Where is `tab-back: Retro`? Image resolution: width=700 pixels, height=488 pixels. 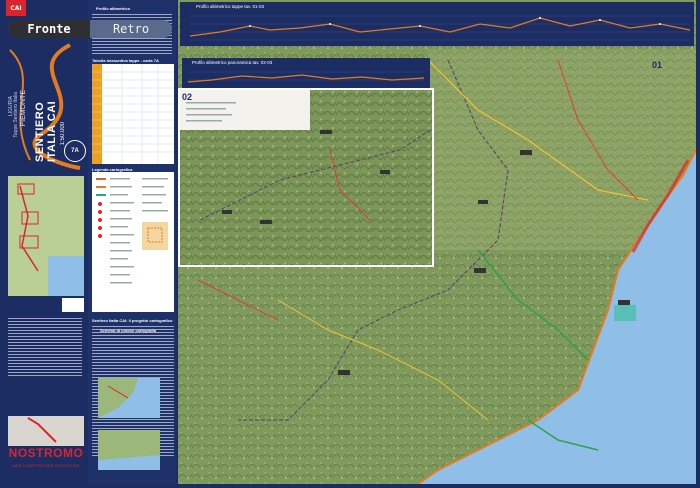 tab-back: Retro is located at coordinates (131, 29).